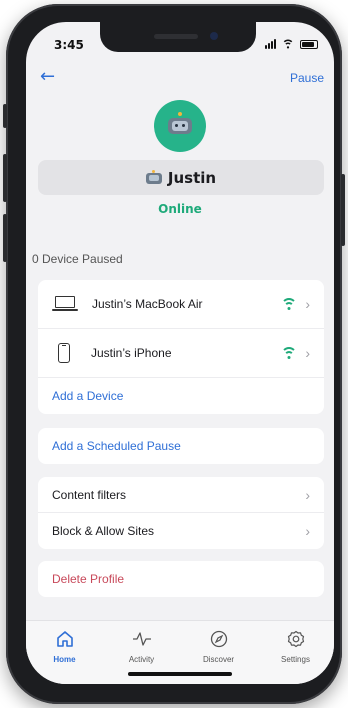  Describe the element at coordinates (141, 659) in the screenshot. I see `tab-activity-label: Activity` at that location.